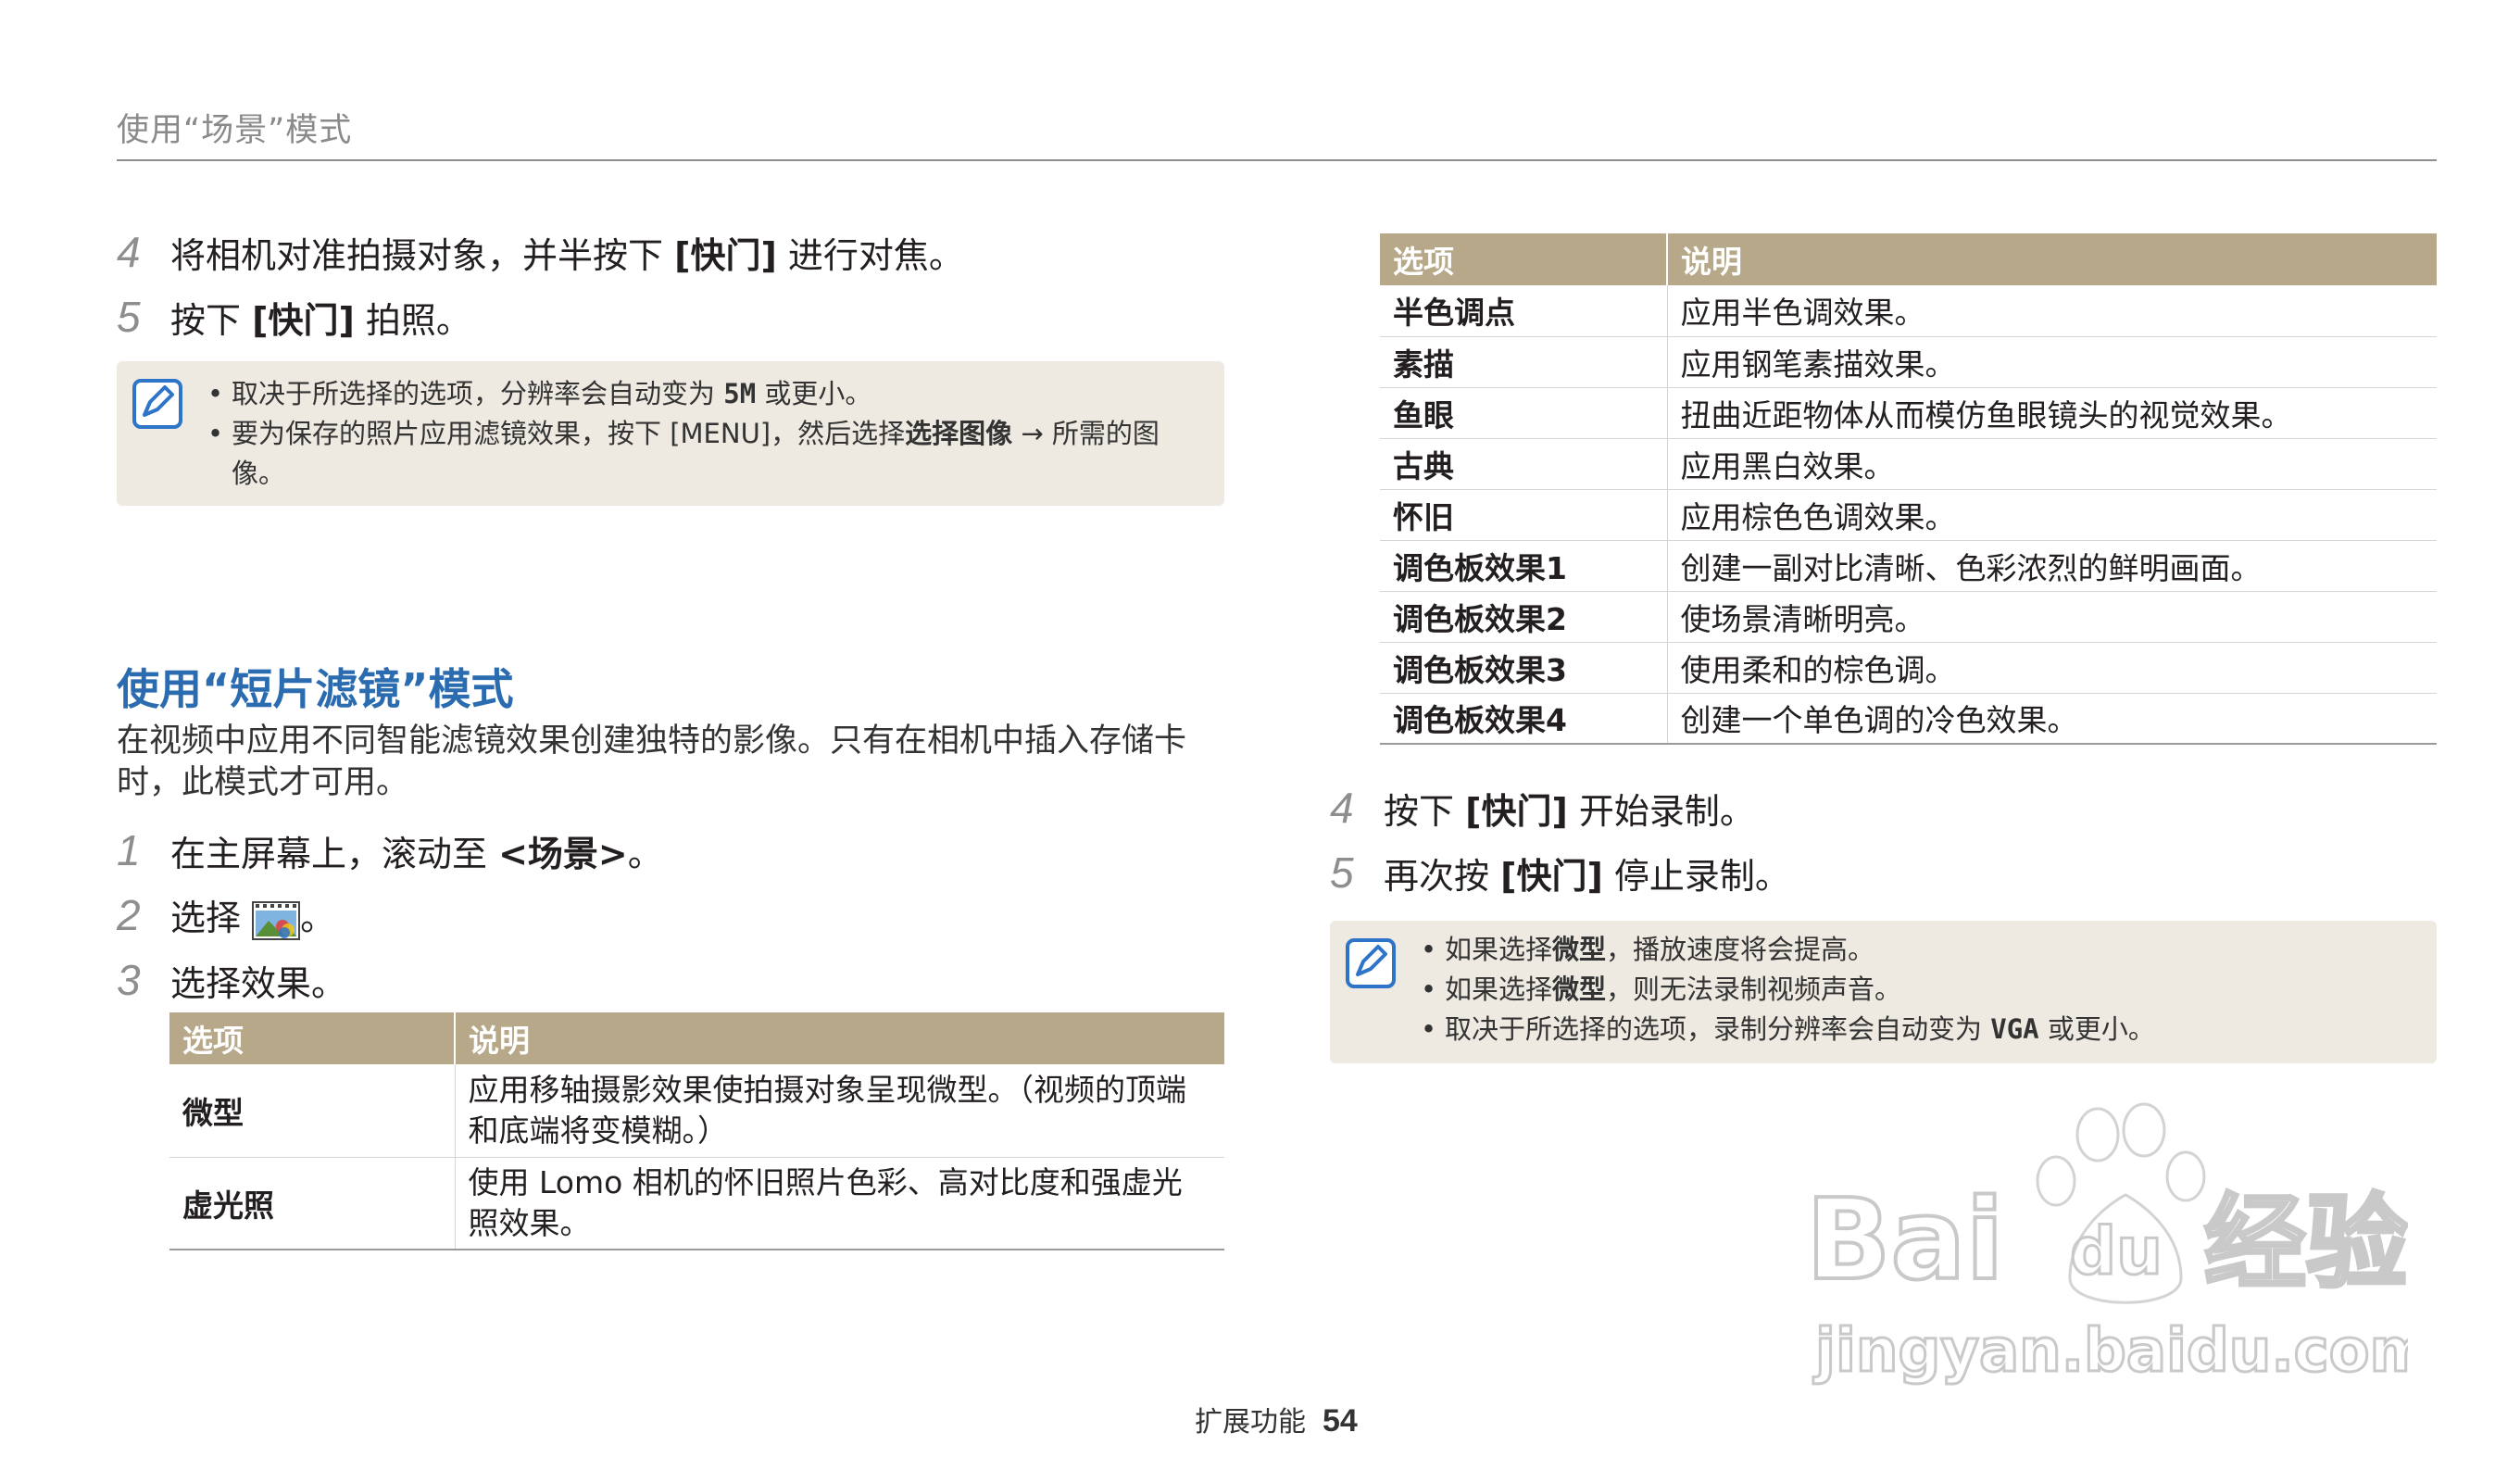 Image resolution: width=2520 pixels, height=1470 pixels. Describe the element at coordinates (2014, 1029) in the screenshot. I see `resolution-vga-icon: VGA` at that location.